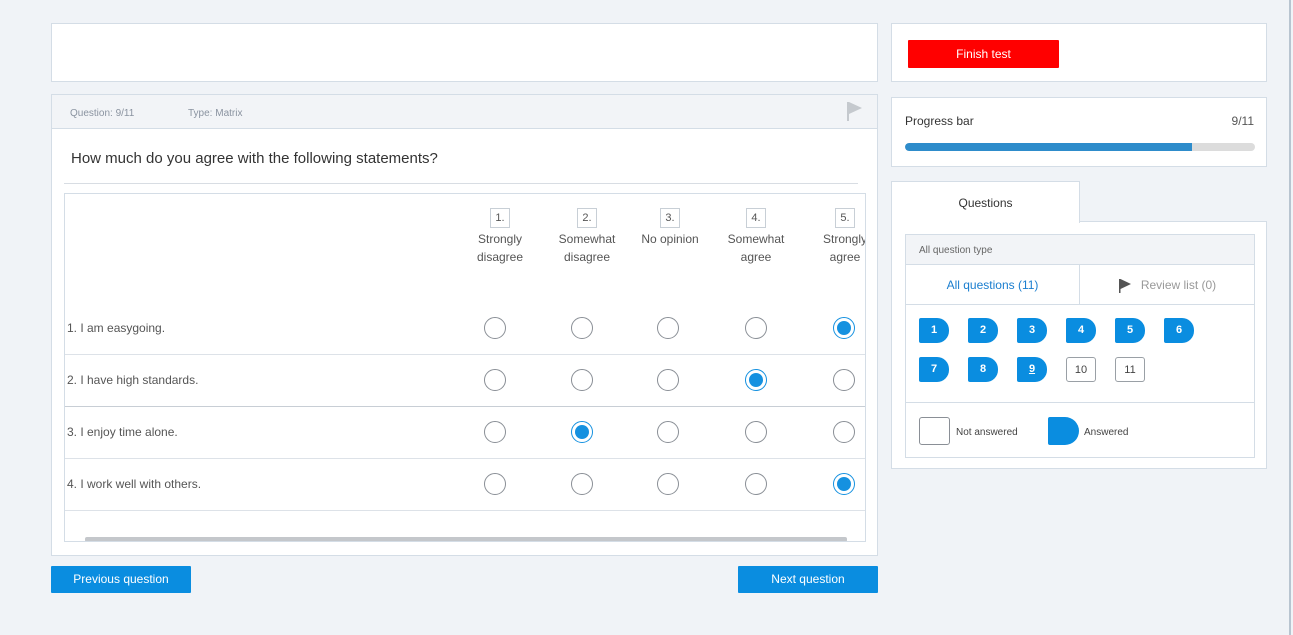 This screenshot has width=1293, height=635. What do you see at coordinates (987, 432) in the screenshot?
I see `legend-unanswered-label: Not answered` at bounding box center [987, 432].